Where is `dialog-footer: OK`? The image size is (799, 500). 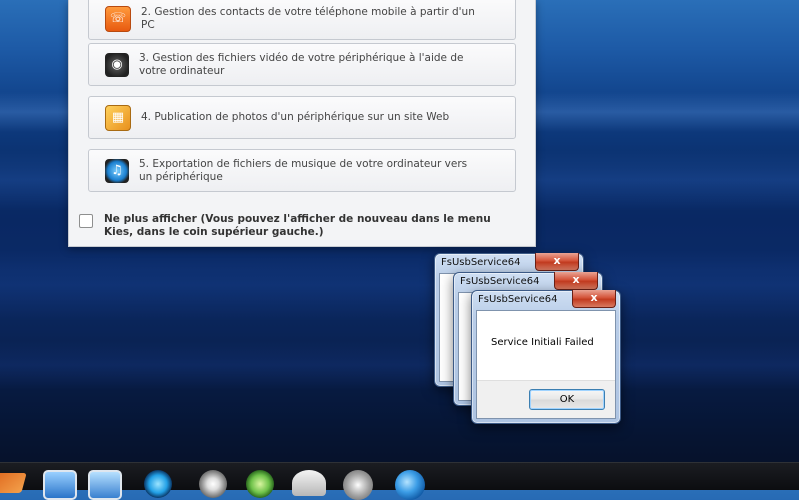
dialog-footer: OK is located at coordinates (546, 399).